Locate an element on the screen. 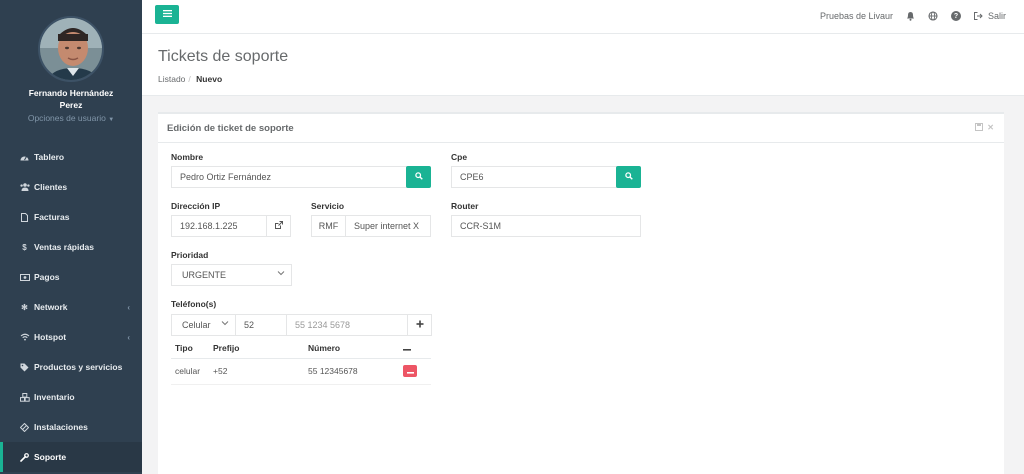  plus-icon is located at coordinates (420, 325).